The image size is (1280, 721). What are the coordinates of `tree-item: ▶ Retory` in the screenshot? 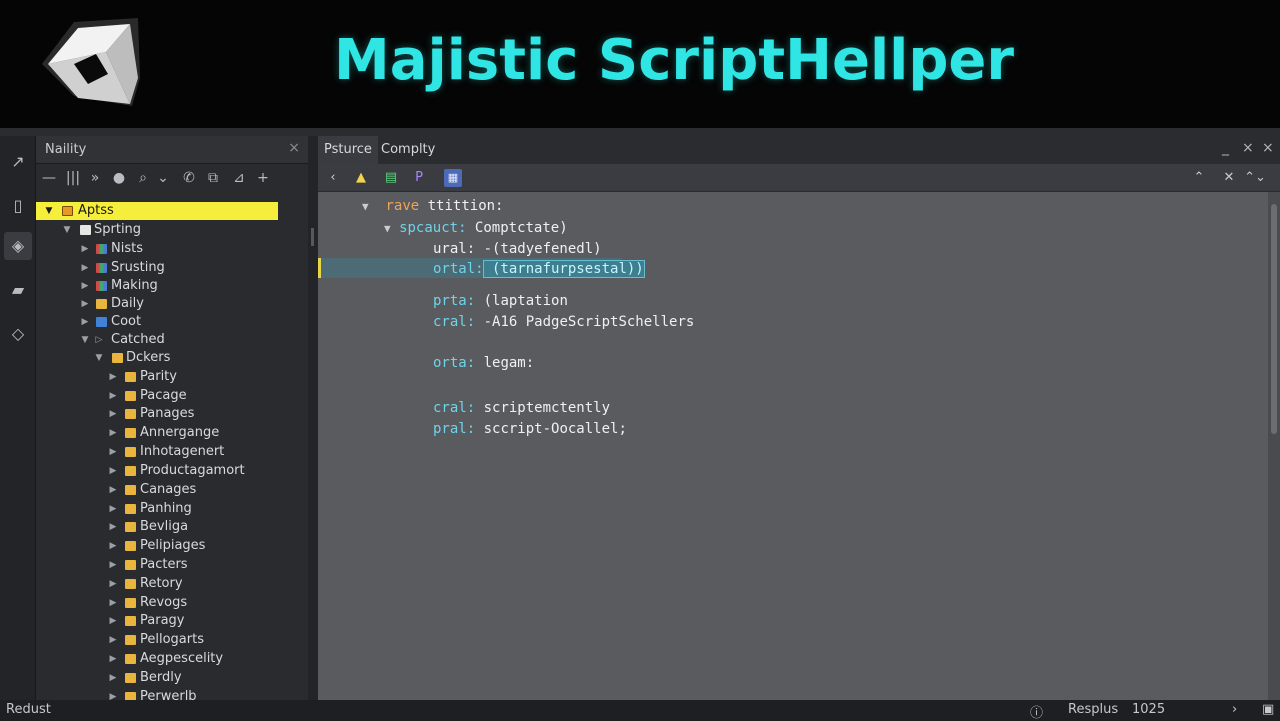 It's located at (157, 584).